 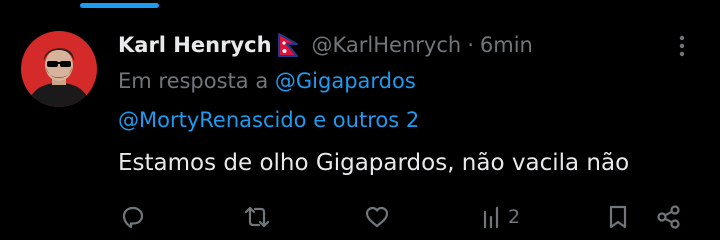 What do you see at coordinates (506, 45) in the screenshot?
I see `timestamp: 6min` at bounding box center [506, 45].